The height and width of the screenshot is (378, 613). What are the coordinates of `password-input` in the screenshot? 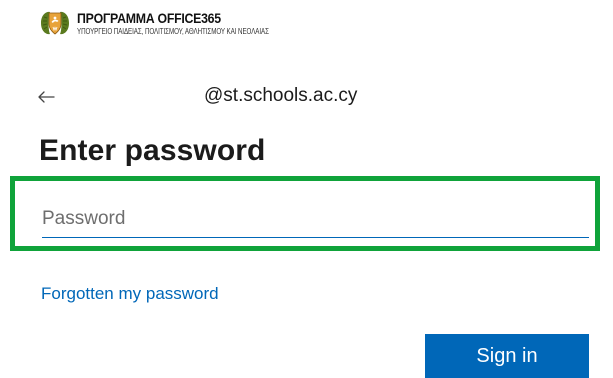 It's located at (315, 220).